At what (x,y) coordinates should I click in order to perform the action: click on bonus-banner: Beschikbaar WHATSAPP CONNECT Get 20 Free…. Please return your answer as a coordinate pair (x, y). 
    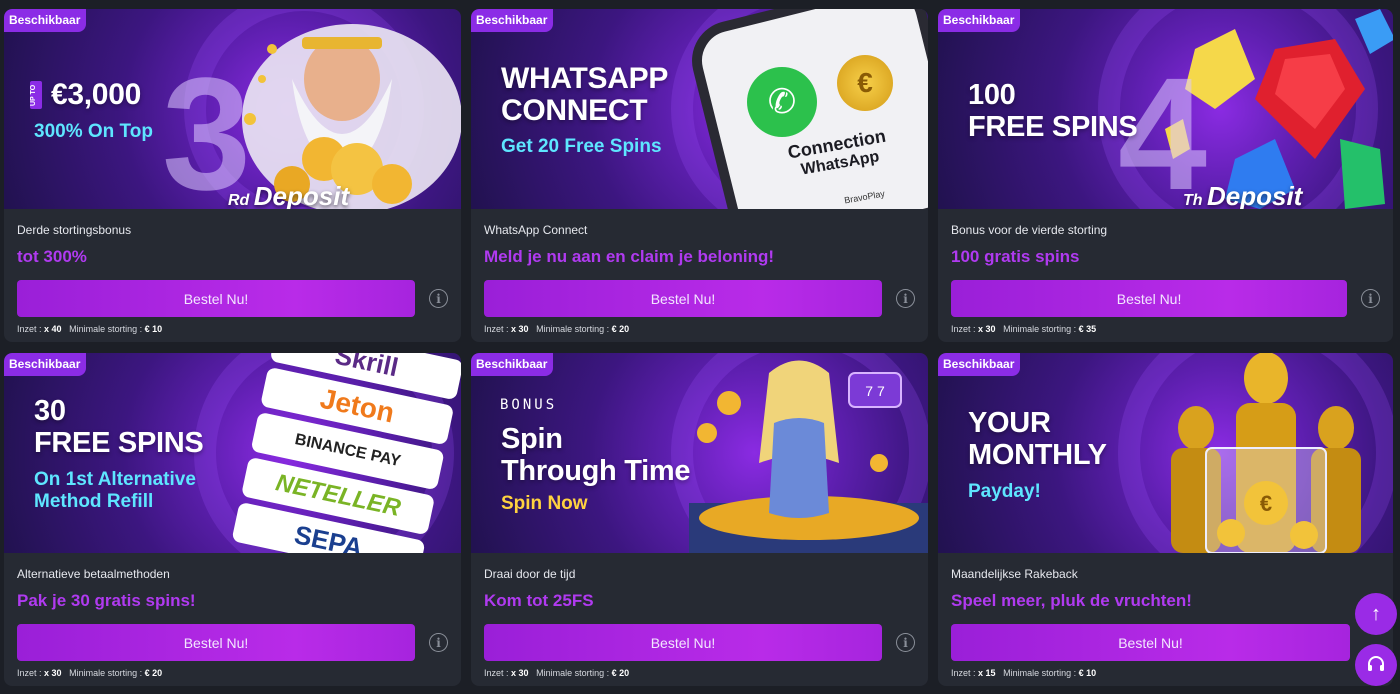
    Looking at the image, I should click on (699, 109).